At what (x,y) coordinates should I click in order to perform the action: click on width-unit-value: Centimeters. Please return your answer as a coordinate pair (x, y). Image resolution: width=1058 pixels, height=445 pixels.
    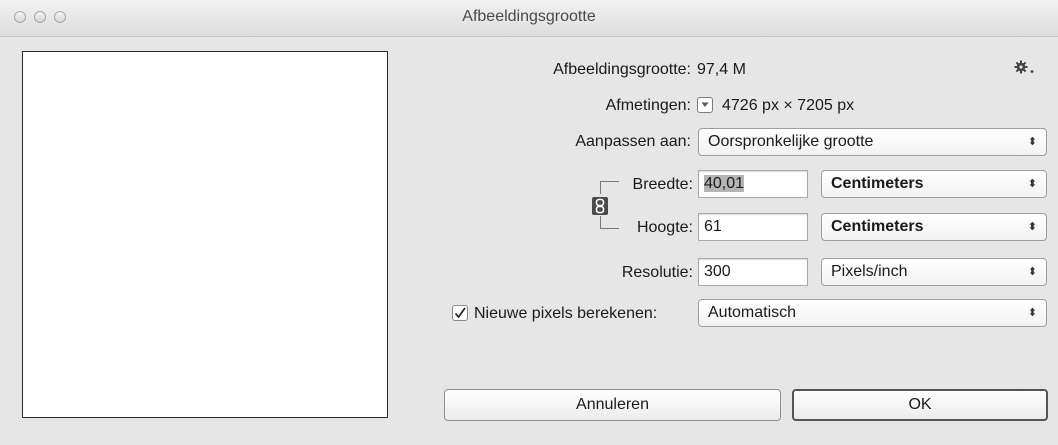
    Looking at the image, I should click on (877, 183).